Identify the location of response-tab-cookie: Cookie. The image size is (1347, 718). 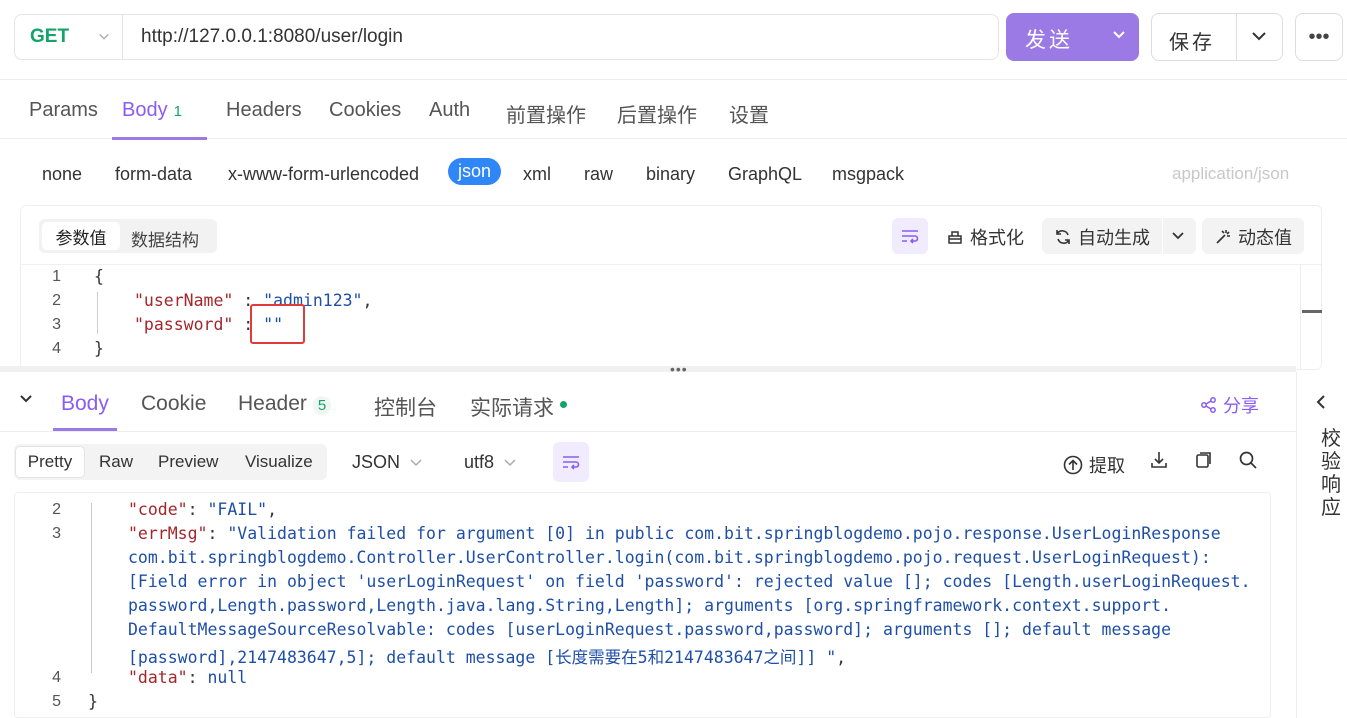
(173, 404).